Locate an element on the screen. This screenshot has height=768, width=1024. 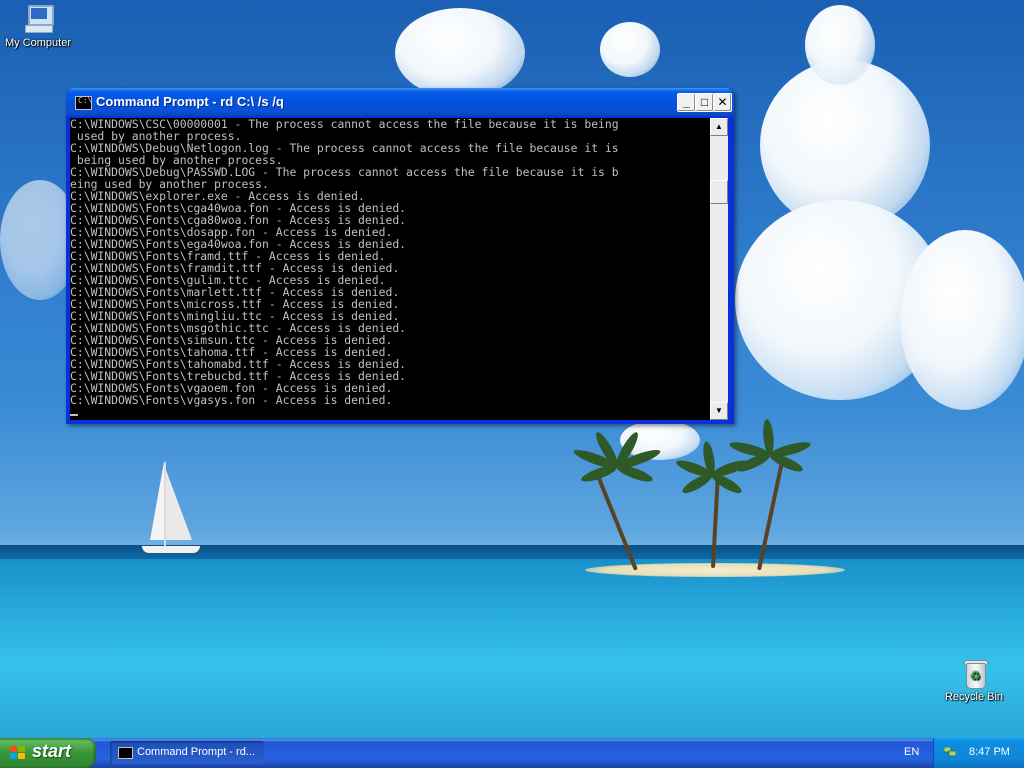
computer-icon is located at coordinates (38, 19).